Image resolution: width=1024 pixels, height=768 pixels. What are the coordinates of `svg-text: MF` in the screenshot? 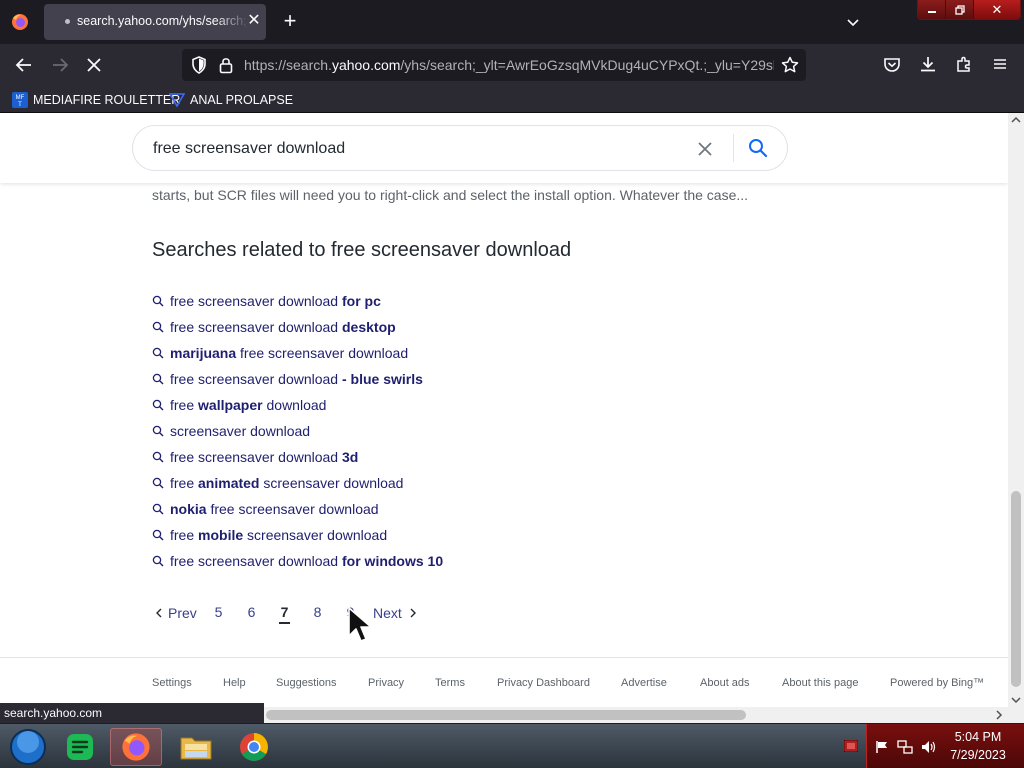 It's located at (20, 98).